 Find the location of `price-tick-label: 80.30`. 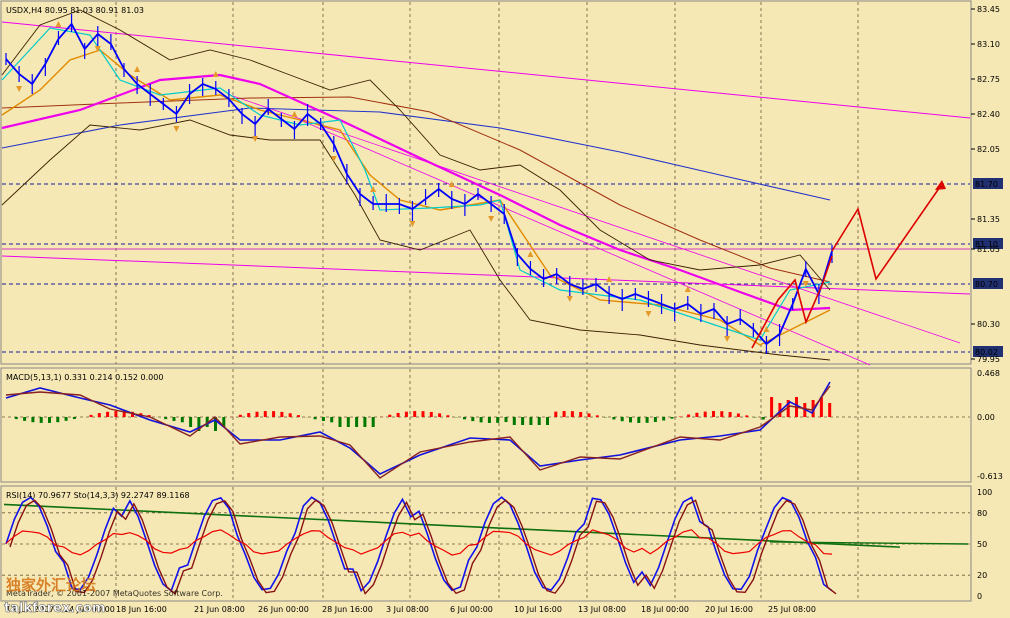

price-tick-label: 80.30 is located at coordinates (988, 324).